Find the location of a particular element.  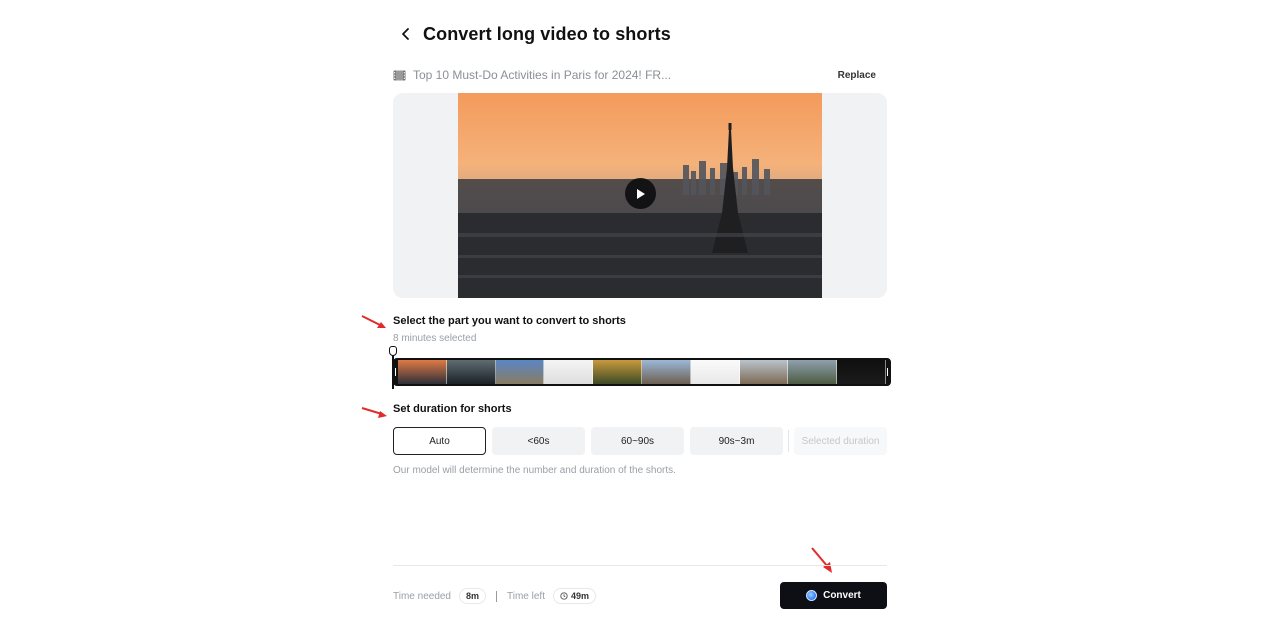

timeline-end-handle is located at coordinates (887, 372).